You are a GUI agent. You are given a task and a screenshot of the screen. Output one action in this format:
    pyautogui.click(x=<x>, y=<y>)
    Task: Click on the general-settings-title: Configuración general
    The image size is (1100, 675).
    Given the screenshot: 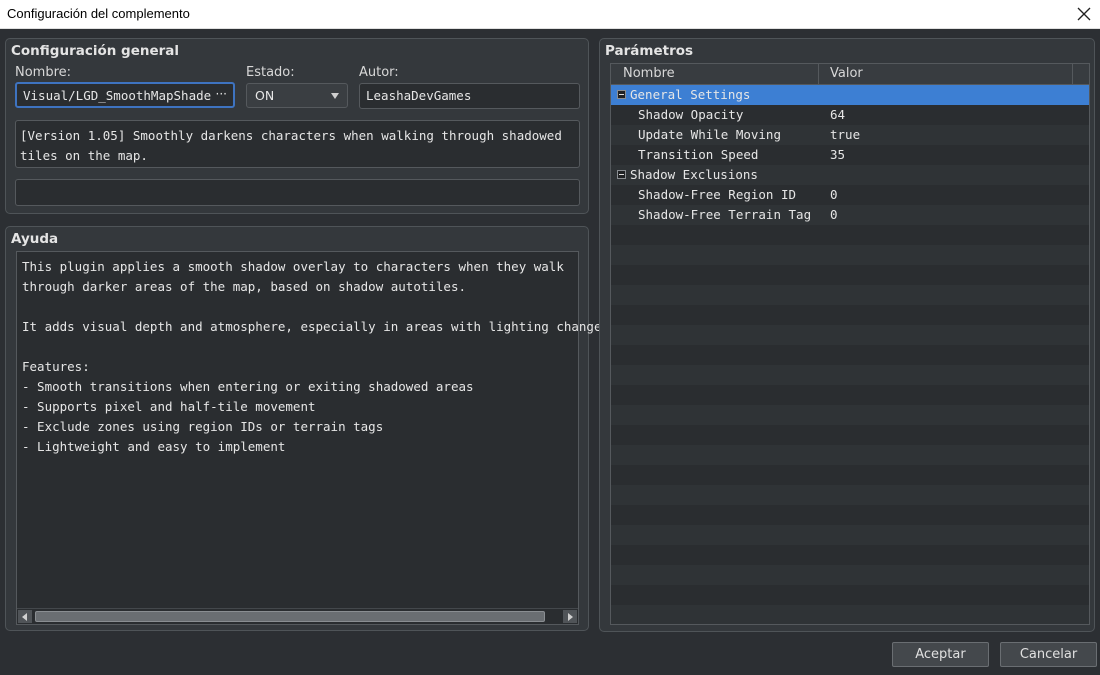 What is the action you would take?
    pyautogui.click(x=95, y=51)
    